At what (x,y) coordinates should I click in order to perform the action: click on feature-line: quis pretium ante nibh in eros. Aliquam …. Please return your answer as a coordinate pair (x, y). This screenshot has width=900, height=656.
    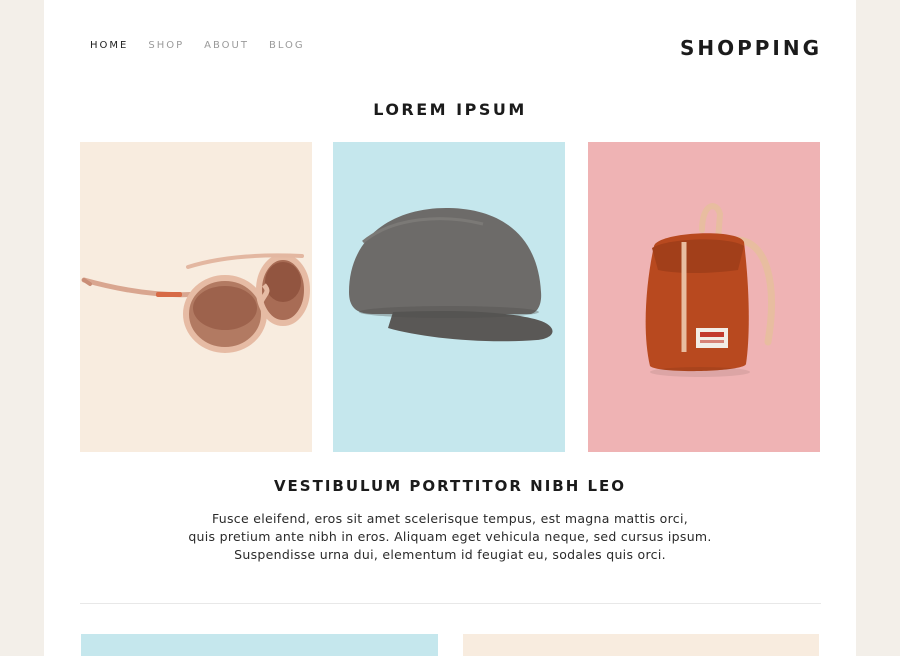
    Looking at the image, I should click on (450, 536).